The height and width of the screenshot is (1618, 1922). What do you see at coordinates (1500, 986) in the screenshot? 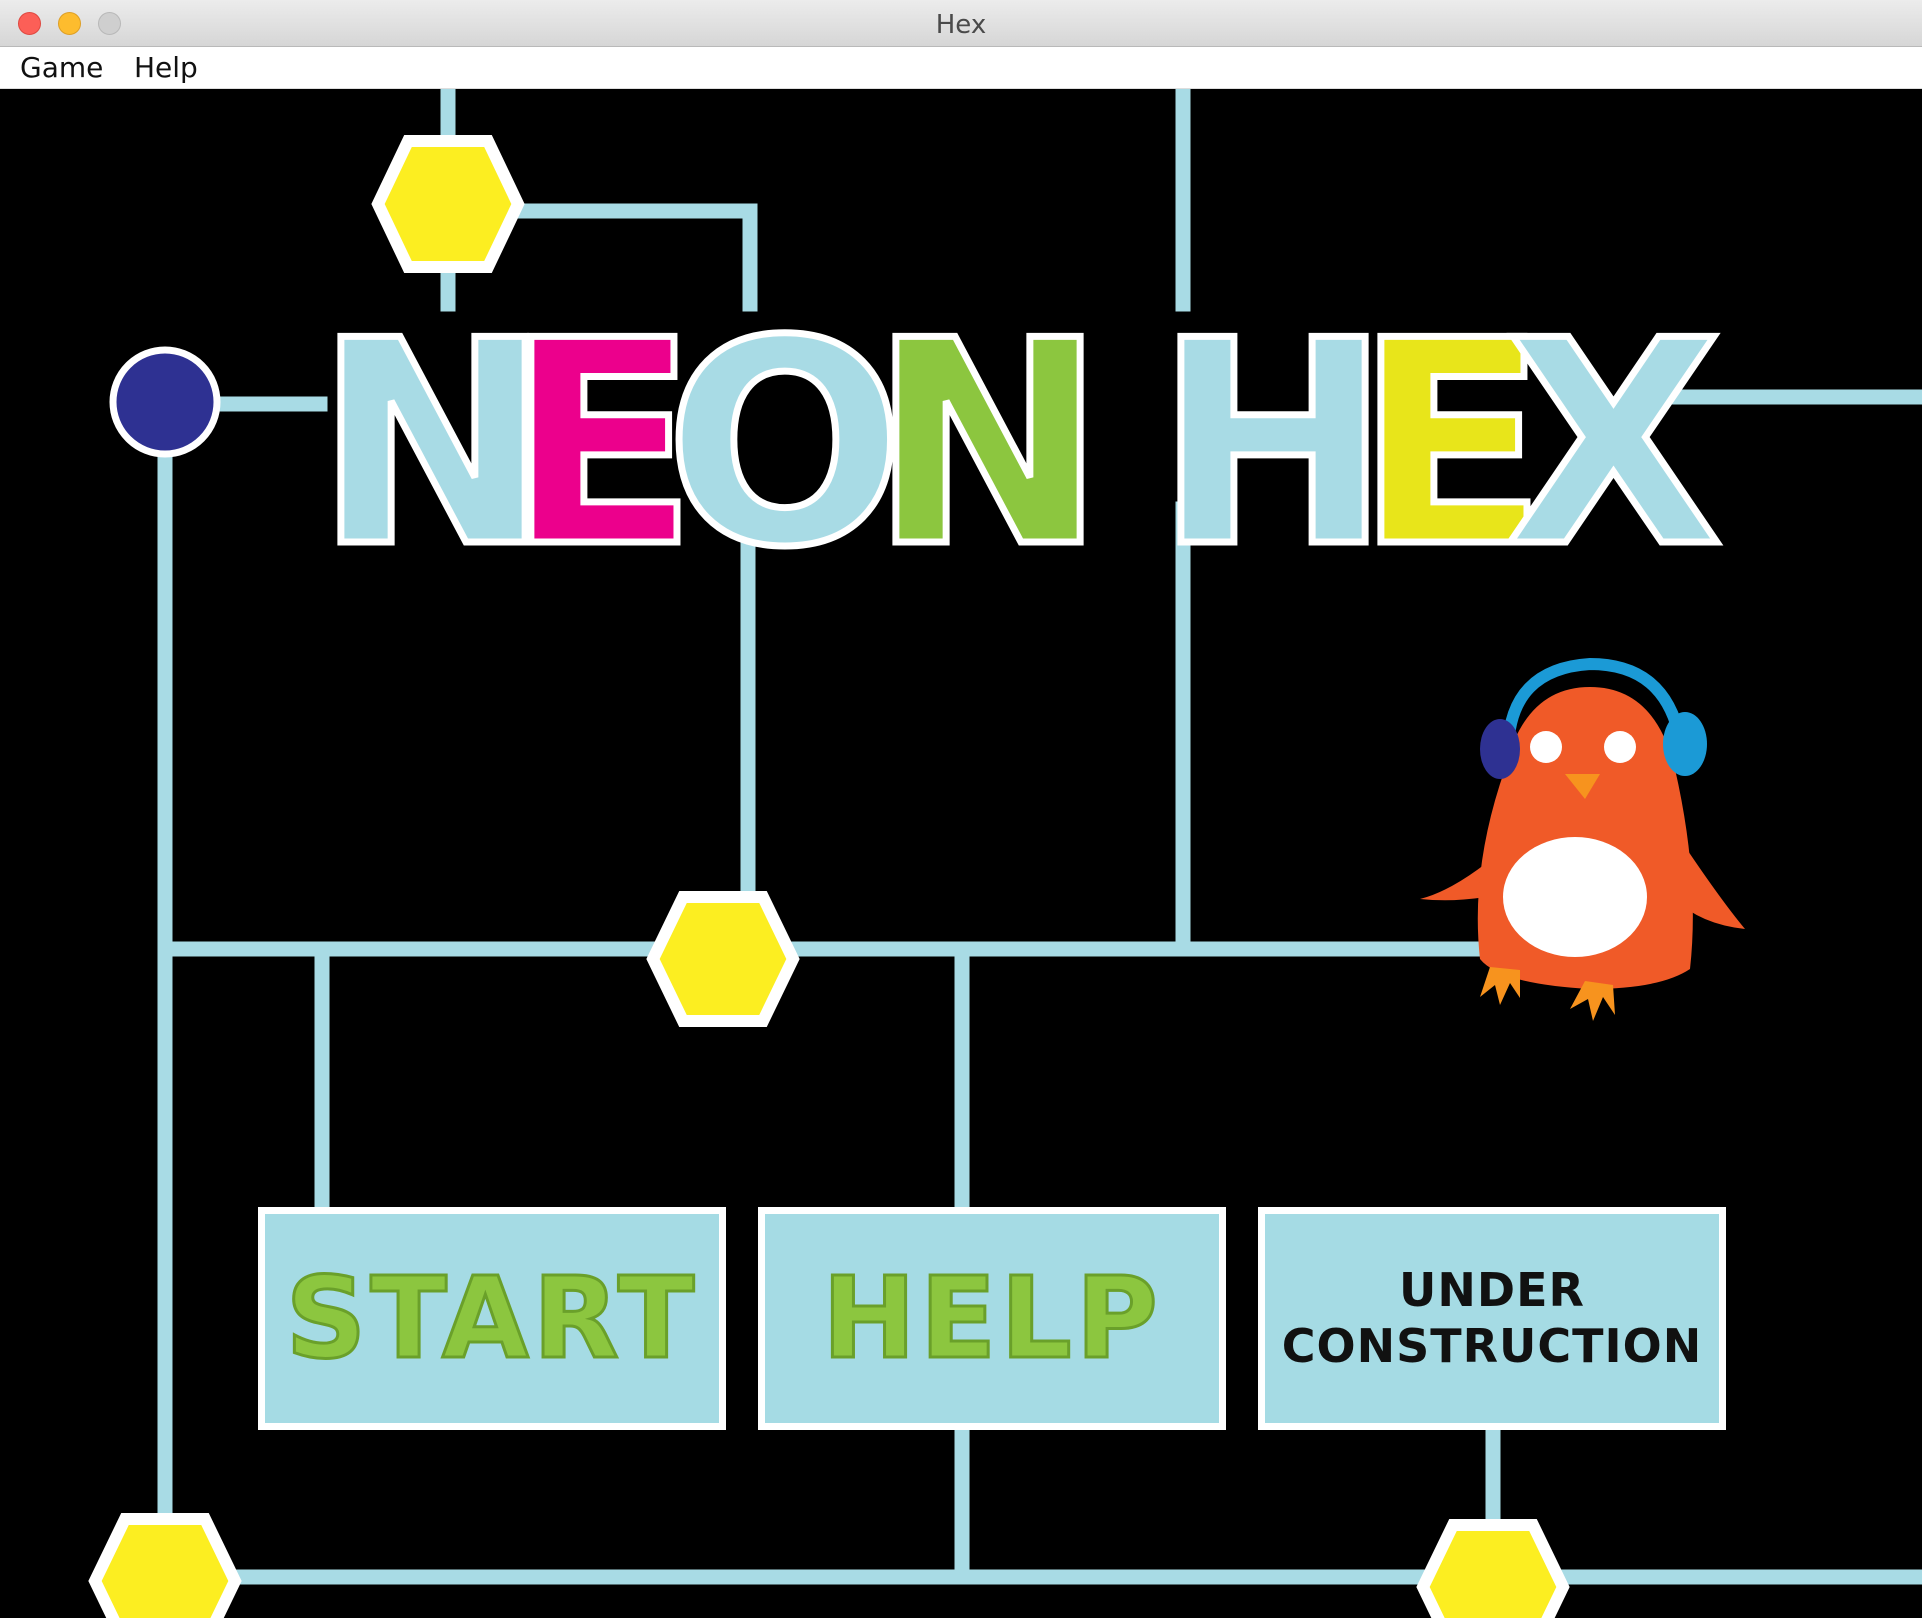
I see `penguin-foot` at bounding box center [1500, 986].